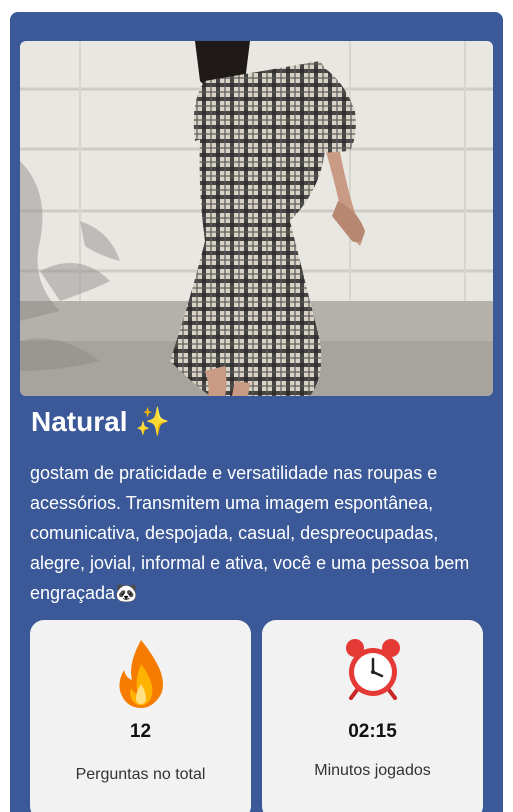  Describe the element at coordinates (140, 731) in the screenshot. I see `questions-total-value: 12` at that location.